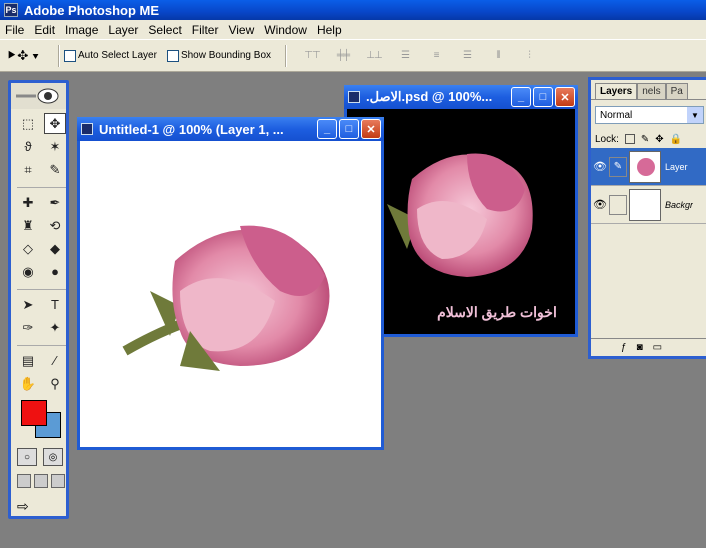  Describe the element at coordinates (695, 115) in the screenshot. I see `chevron-down-icon: ▼` at that location.